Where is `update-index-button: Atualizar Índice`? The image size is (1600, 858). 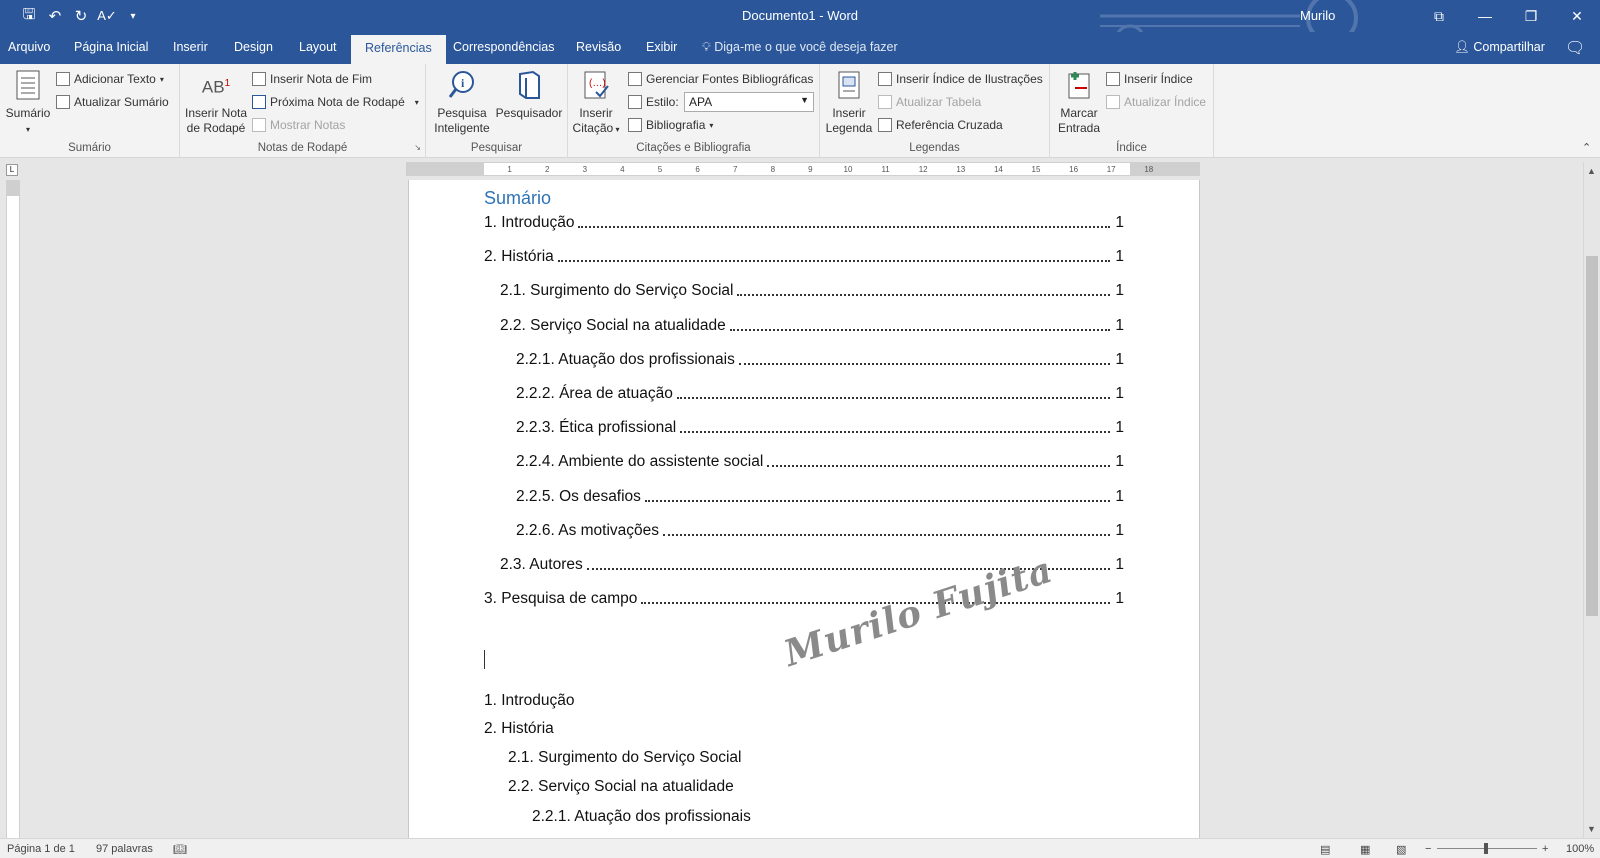 update-index-button: Atualizar Índice is located at coordinates (1156, 102).